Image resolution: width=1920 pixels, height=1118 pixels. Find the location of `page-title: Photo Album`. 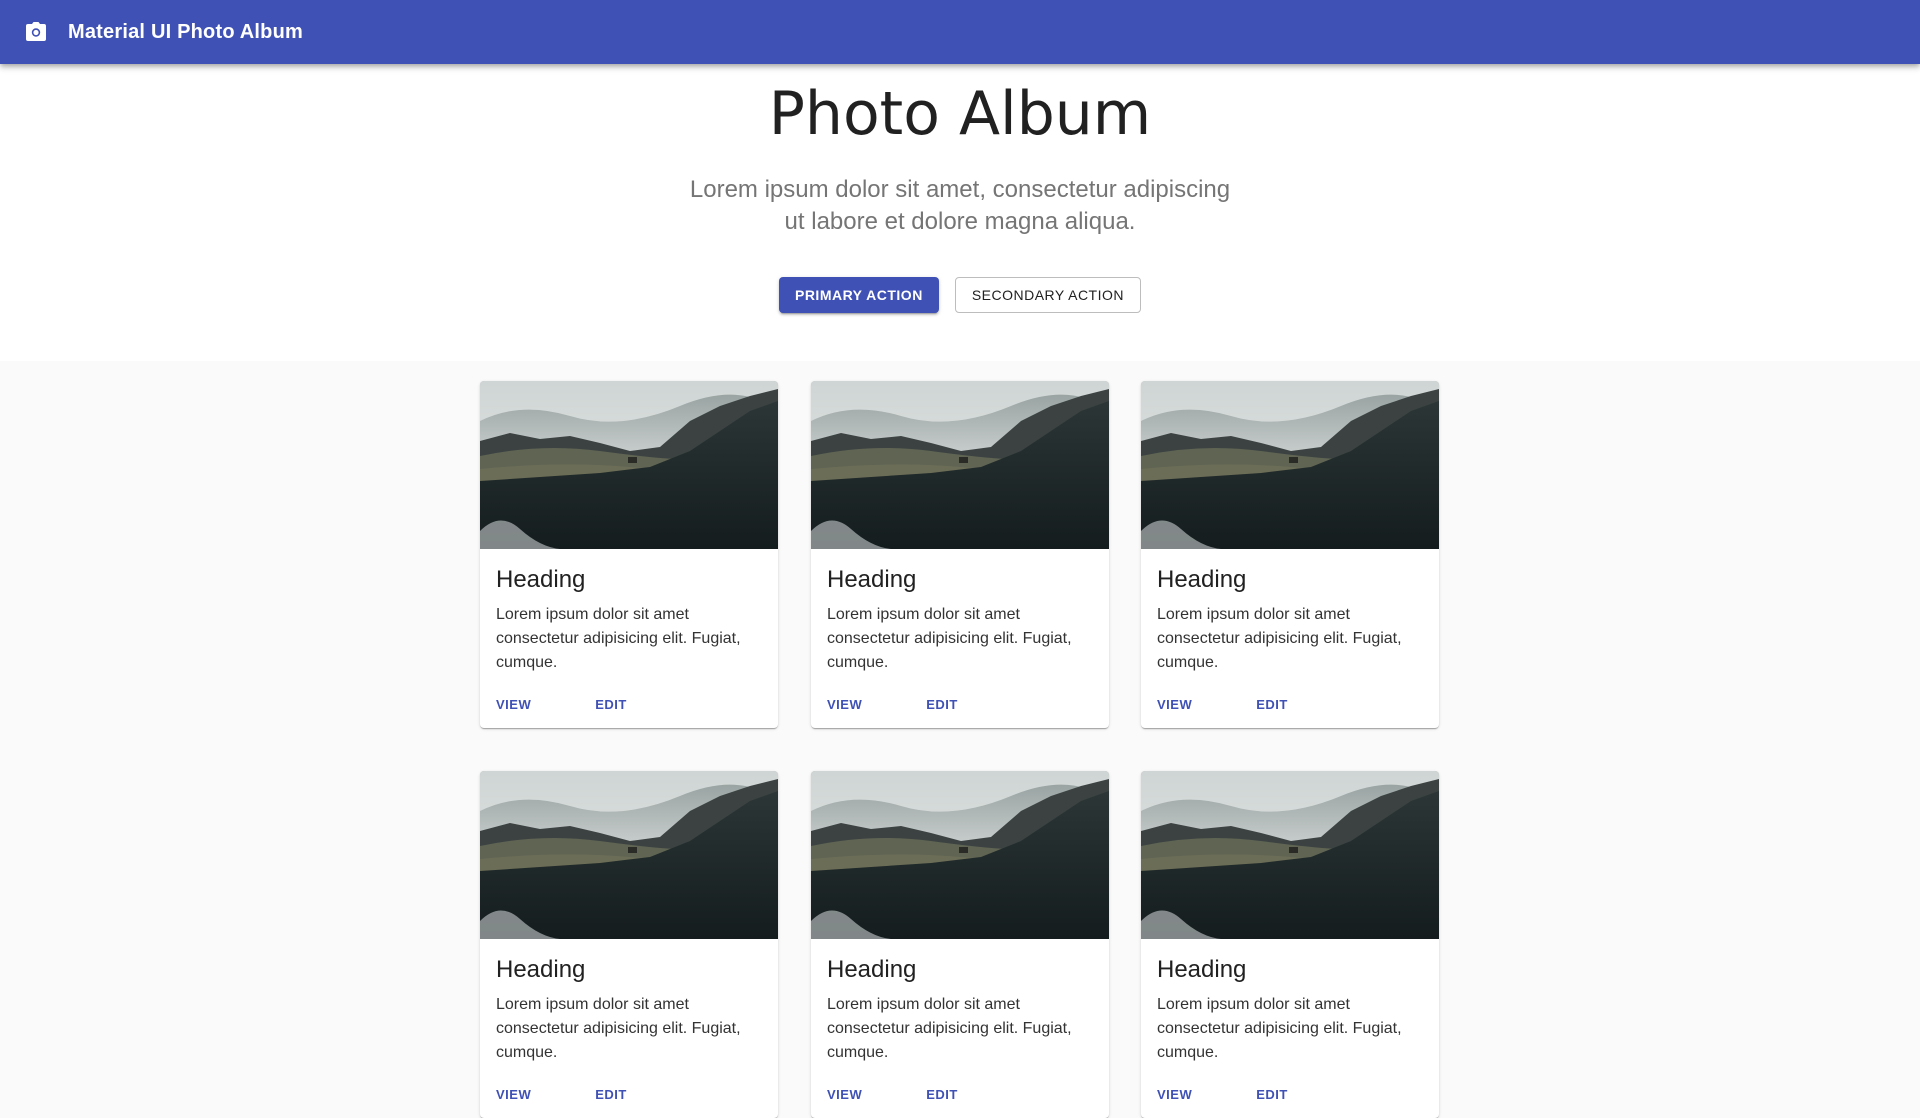

page-title: Photo Album is located at coordinates (960, 114).